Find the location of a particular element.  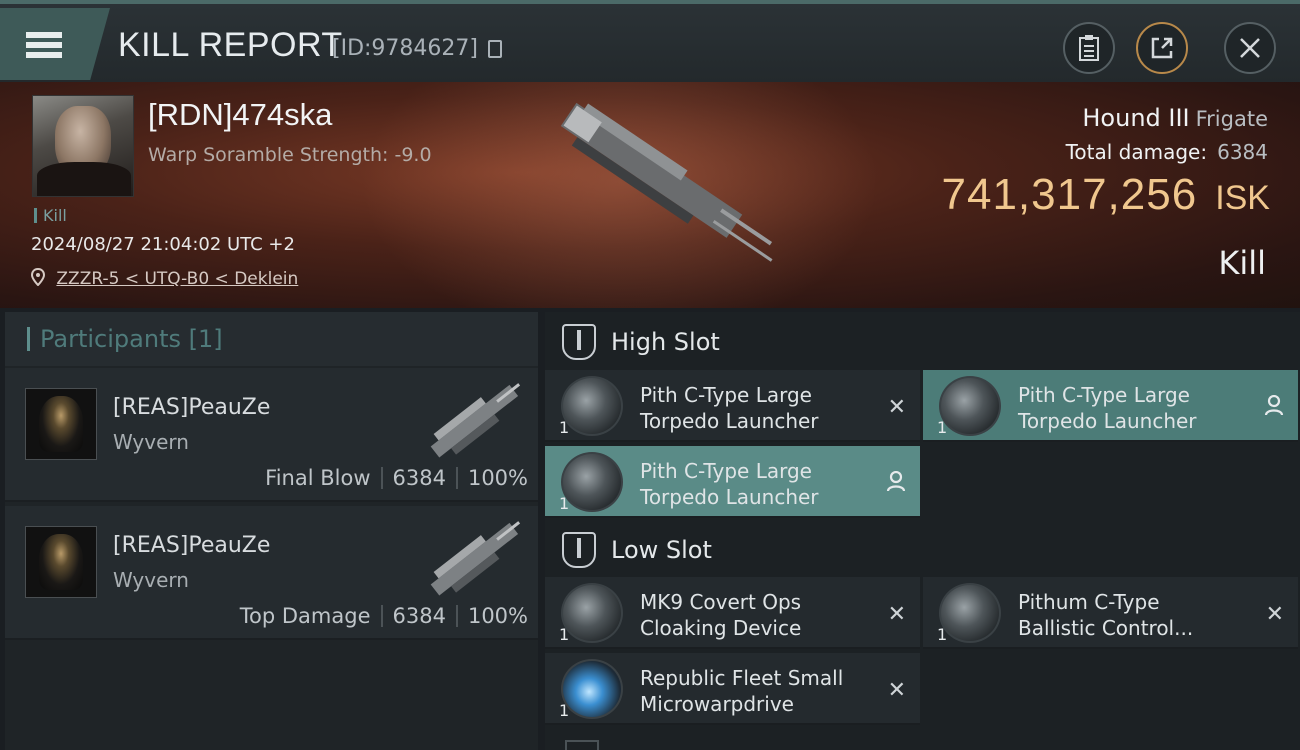

clipboard-button is located at coordinates (1089, 48).